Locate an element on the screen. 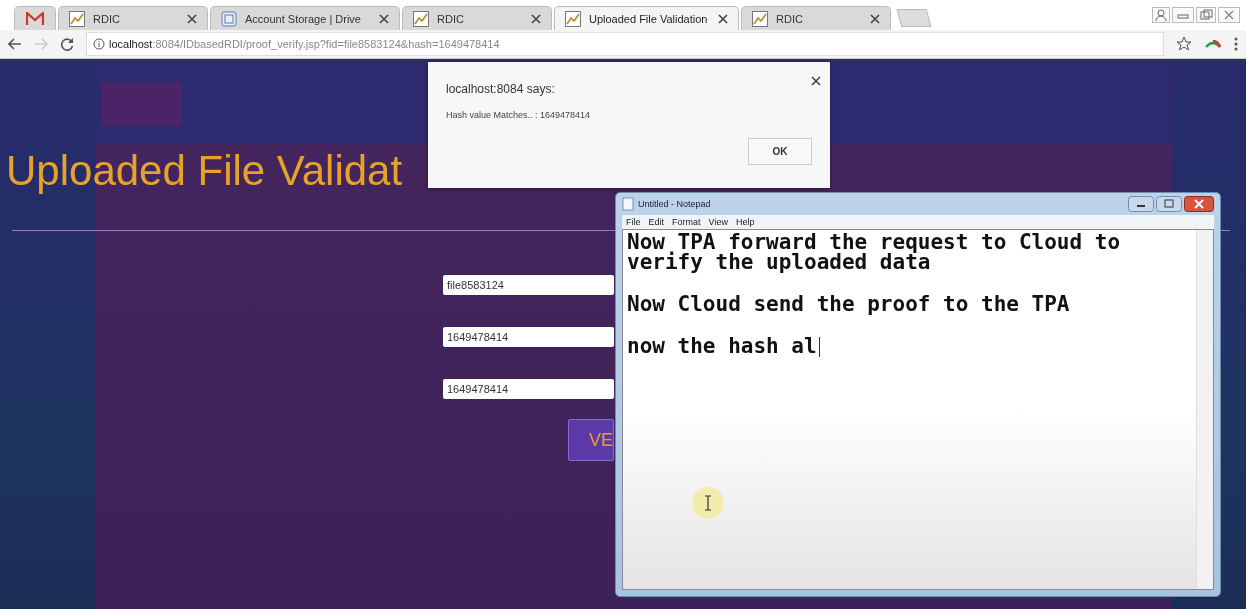 The width and height of the screenshot is (1246, 609). menu-item: Edit is located at coordinates (656, 222).